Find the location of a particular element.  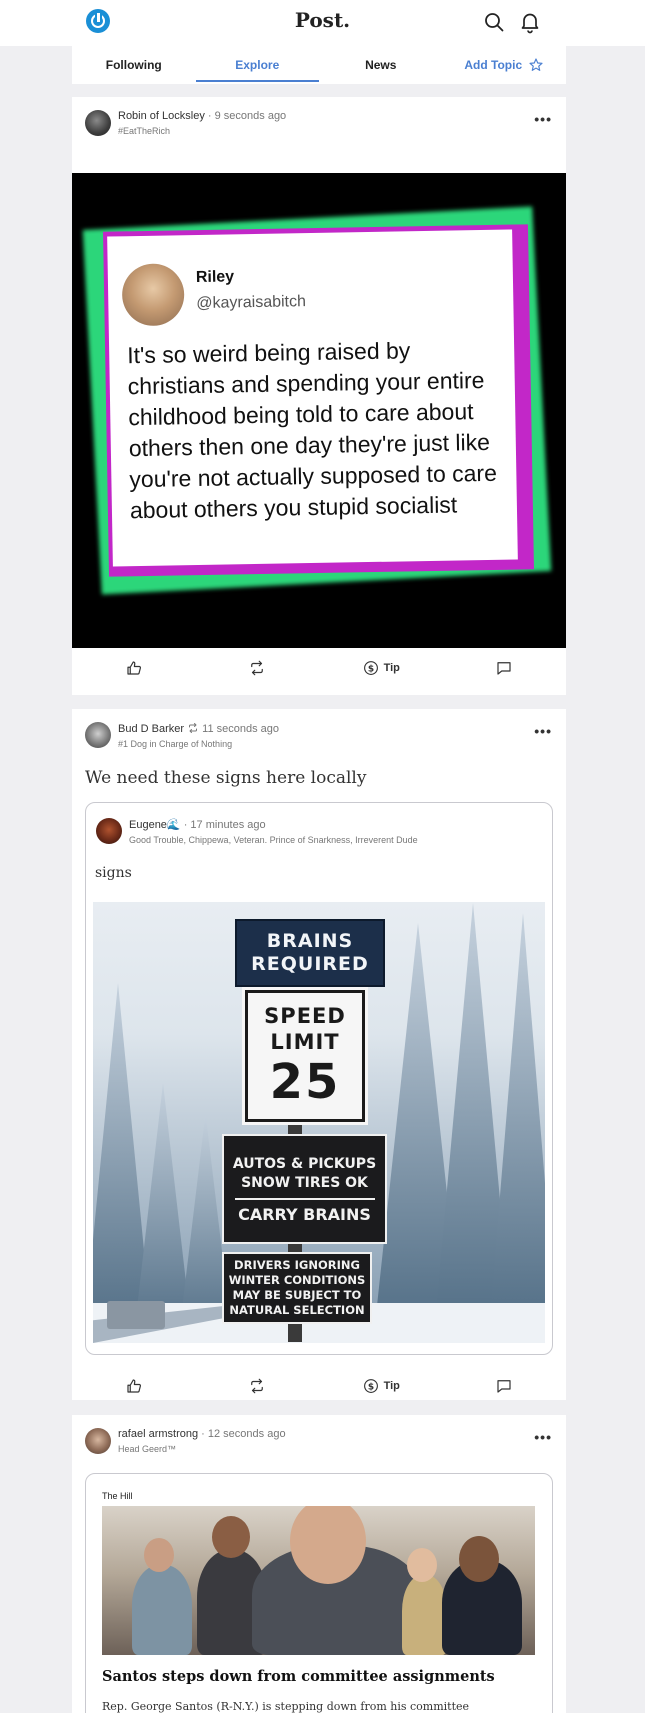

tweet-handle: @kayraisabitch is located at coordinates (251, 303).